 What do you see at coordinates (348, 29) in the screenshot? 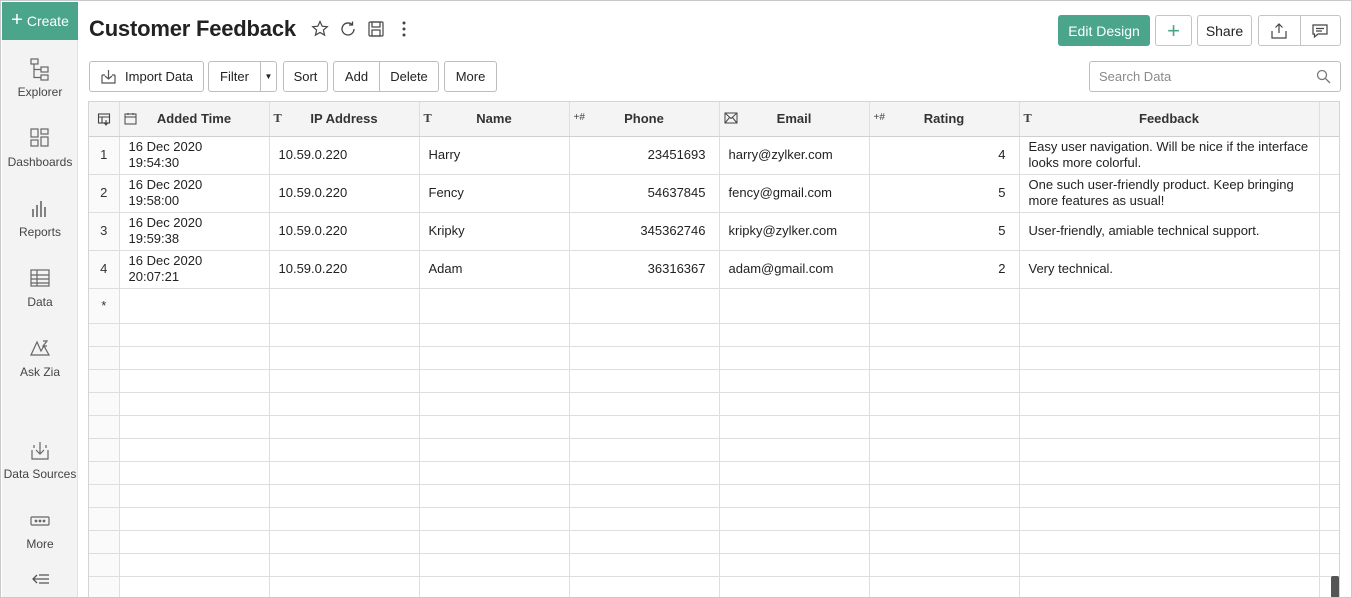
I see `refresh-icon` at bounding box center [348, 29].